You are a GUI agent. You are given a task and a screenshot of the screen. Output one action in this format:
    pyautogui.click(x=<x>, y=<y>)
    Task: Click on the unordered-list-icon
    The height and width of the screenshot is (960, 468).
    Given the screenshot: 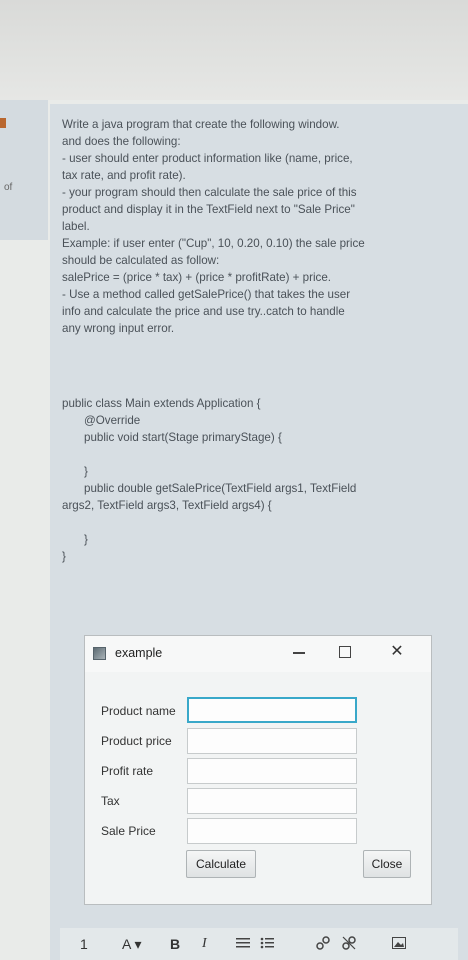 What is the action you would take?
    pyautogui.click(x=267, y=944)
    